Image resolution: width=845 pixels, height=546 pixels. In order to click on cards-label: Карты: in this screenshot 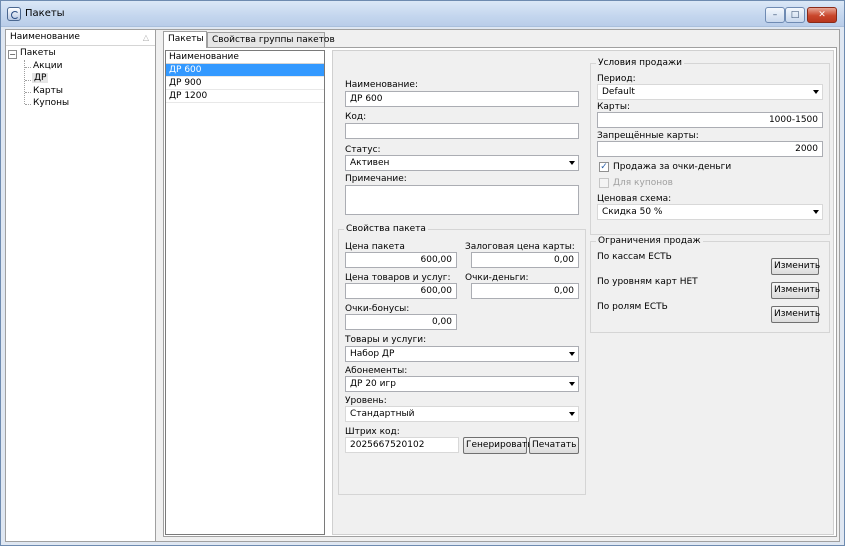, I will do `click(613, 107)`.